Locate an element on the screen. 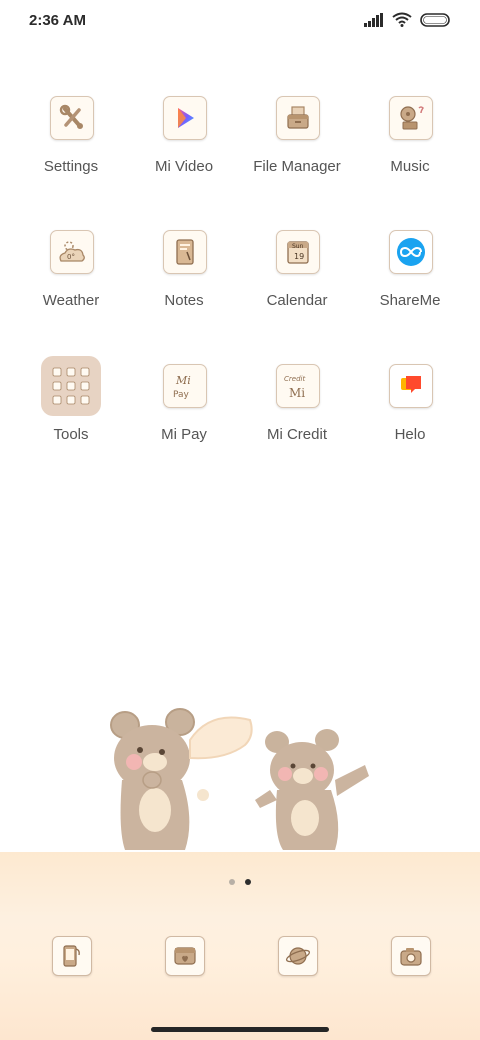 The height and width of the screenshot is (1040, 480). status-icons is located at coordinates (408, 22).